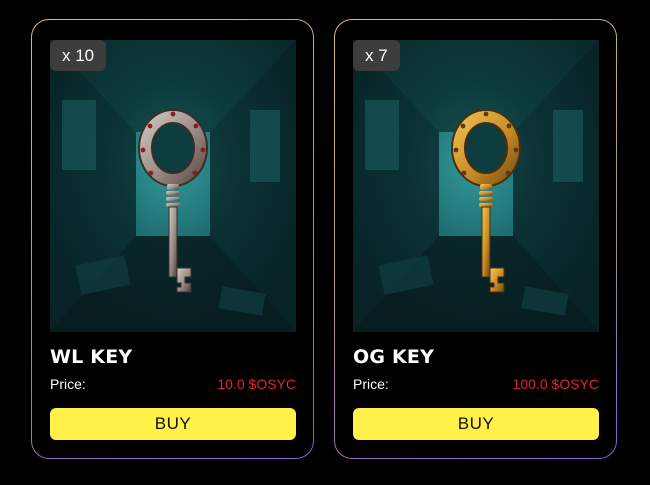  I want to click on price-value: 100.0 $OSYC, so click(555, 384).